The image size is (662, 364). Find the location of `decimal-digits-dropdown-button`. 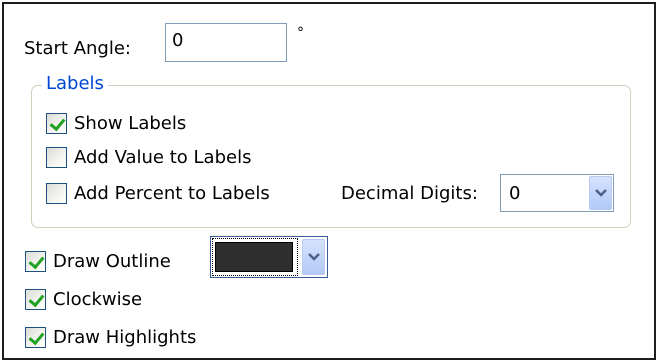

decimal-digits-dropdown-button is located at coordinates (600, 193).